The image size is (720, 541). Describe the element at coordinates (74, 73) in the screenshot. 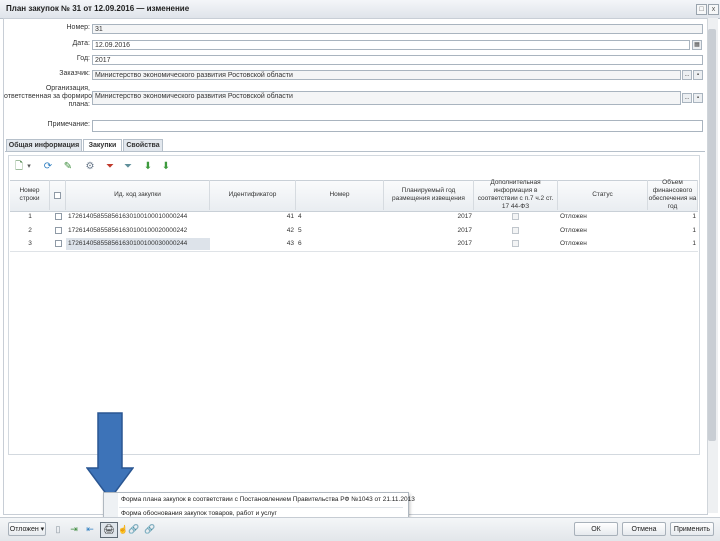

I see `customer-label: Заказчик:` at that location.